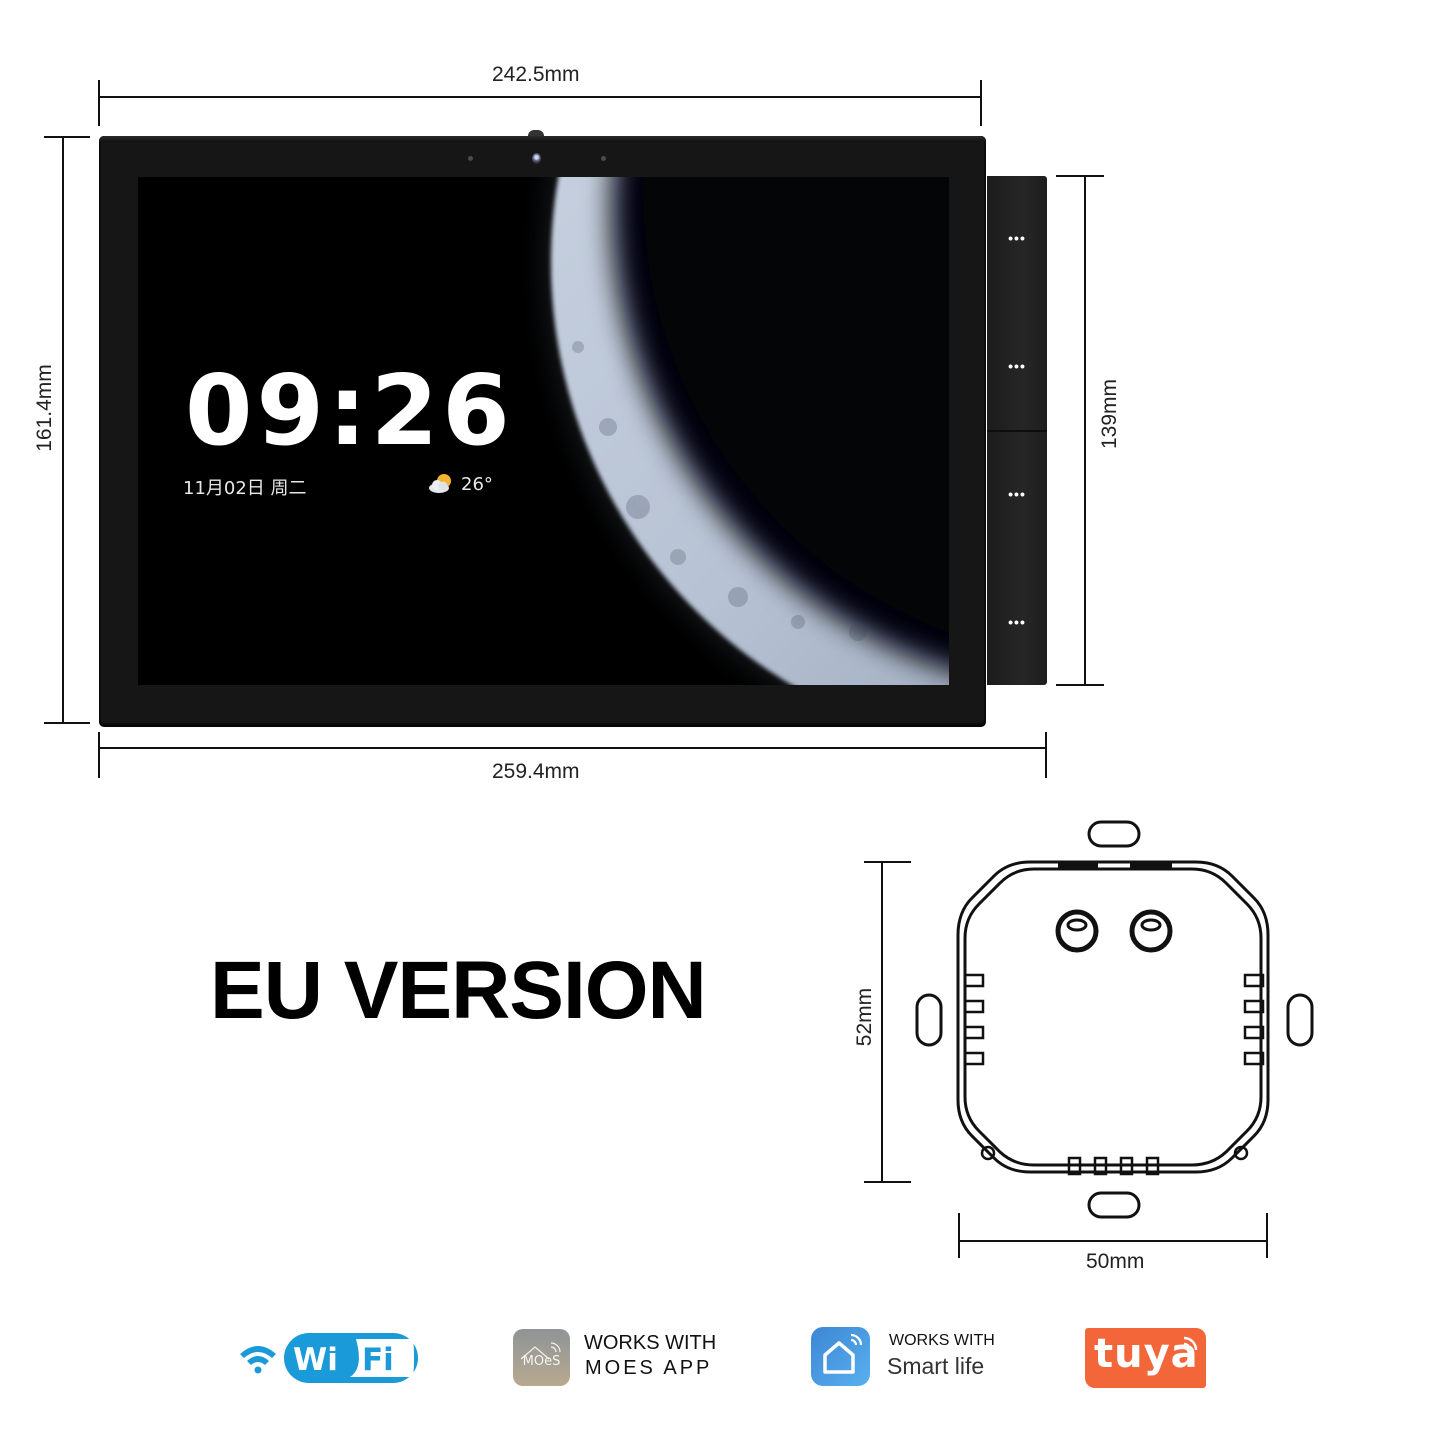 The width and height of the screenshot is (1445, 1445). I want to click on side-button-1: •••, so click(1017, 238).